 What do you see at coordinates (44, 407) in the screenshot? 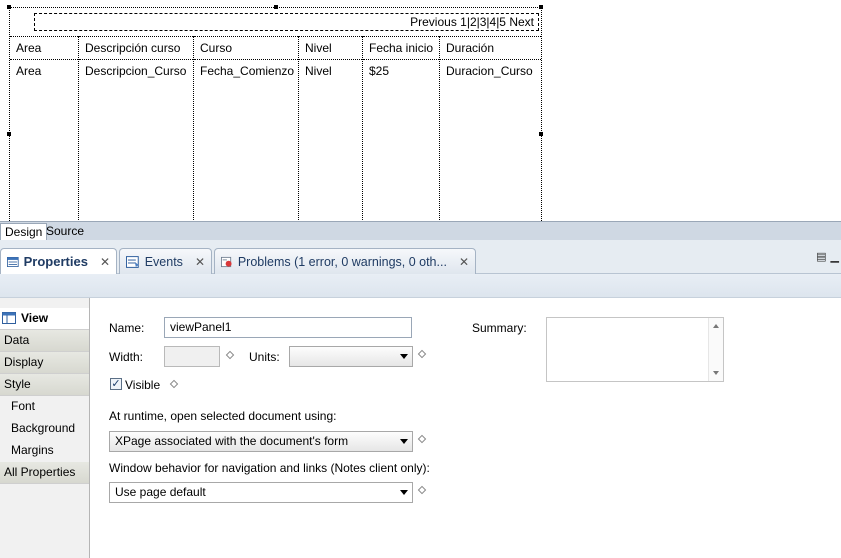
I see `sidebar-item-font: Font` at bounding box center [44, 407].